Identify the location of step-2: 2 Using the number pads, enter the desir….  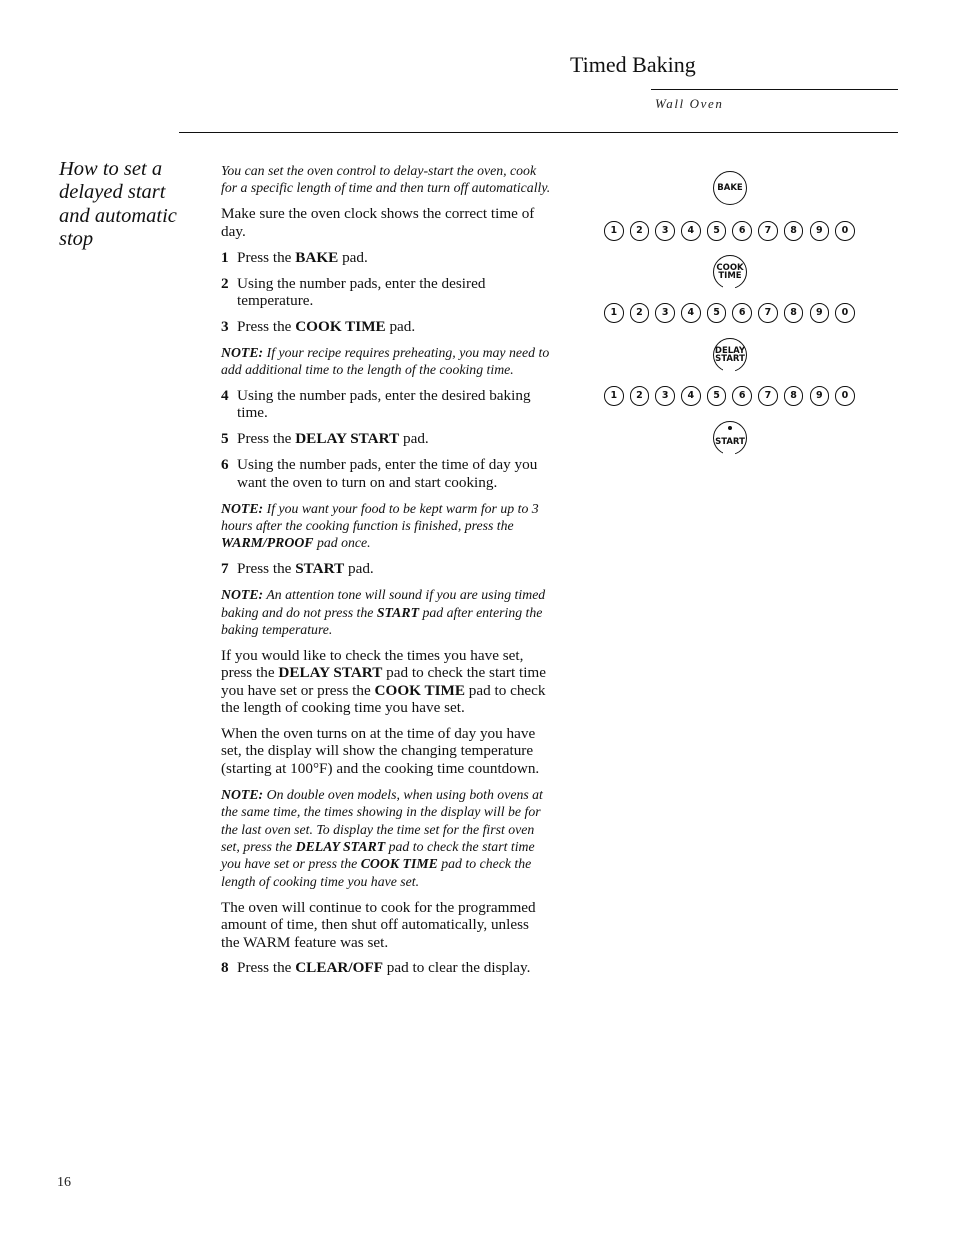
(386, 292).